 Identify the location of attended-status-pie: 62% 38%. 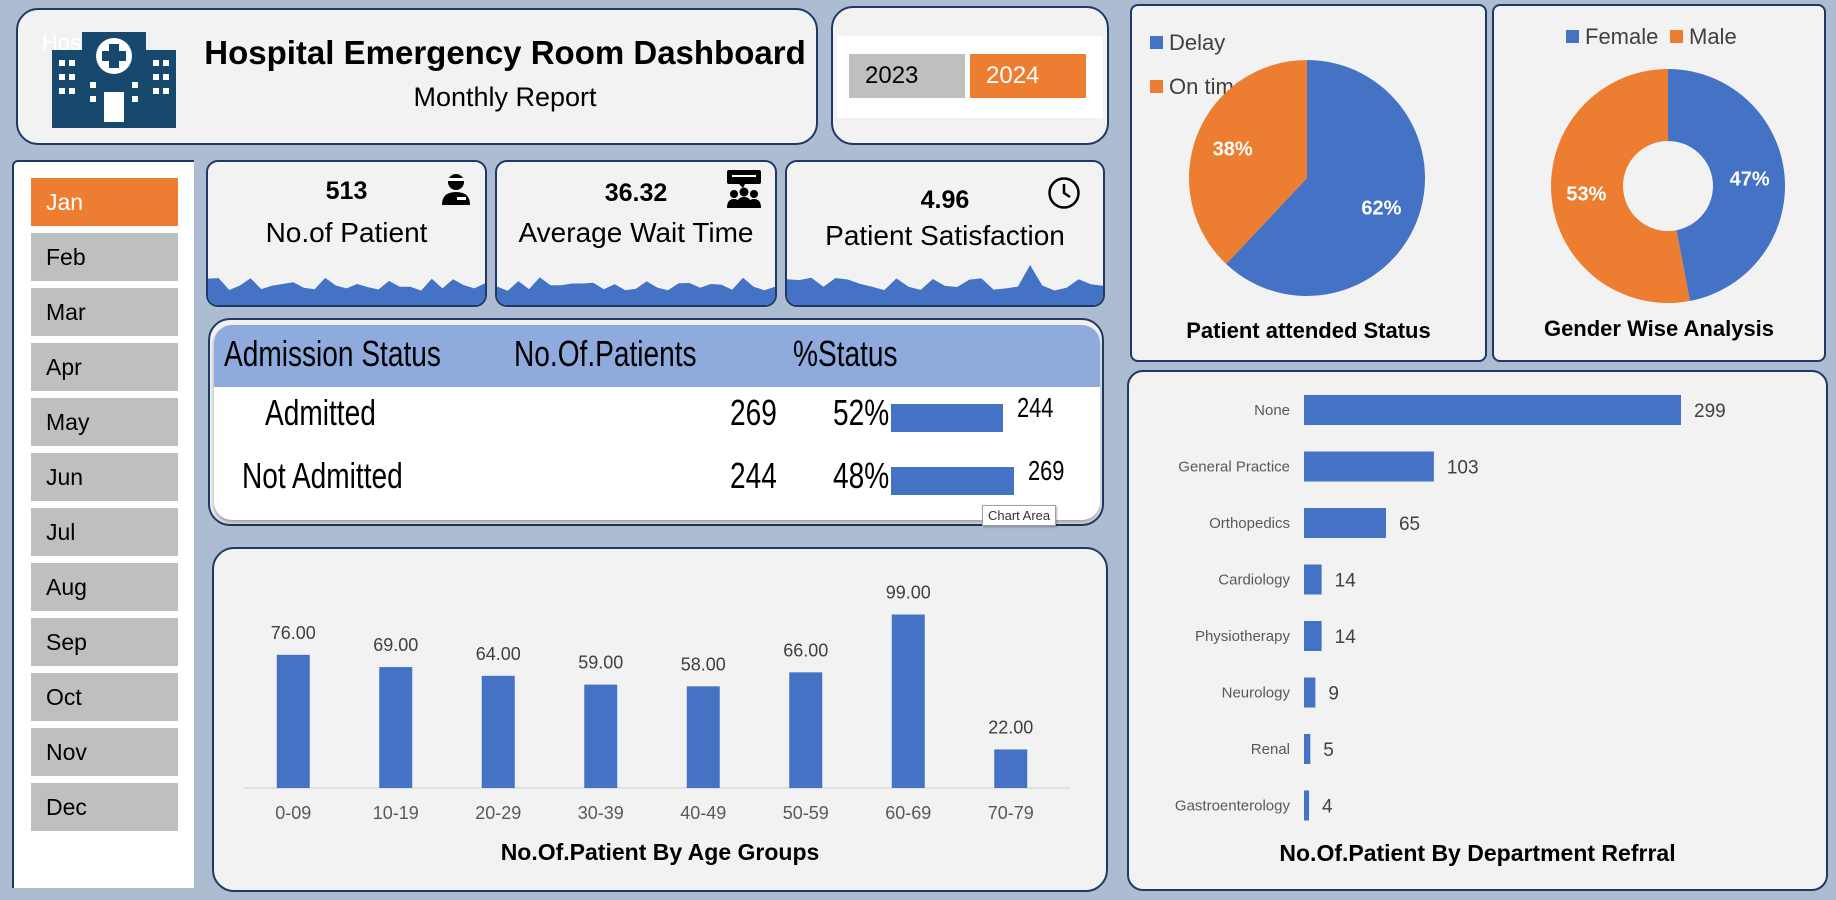
(1307, 178).